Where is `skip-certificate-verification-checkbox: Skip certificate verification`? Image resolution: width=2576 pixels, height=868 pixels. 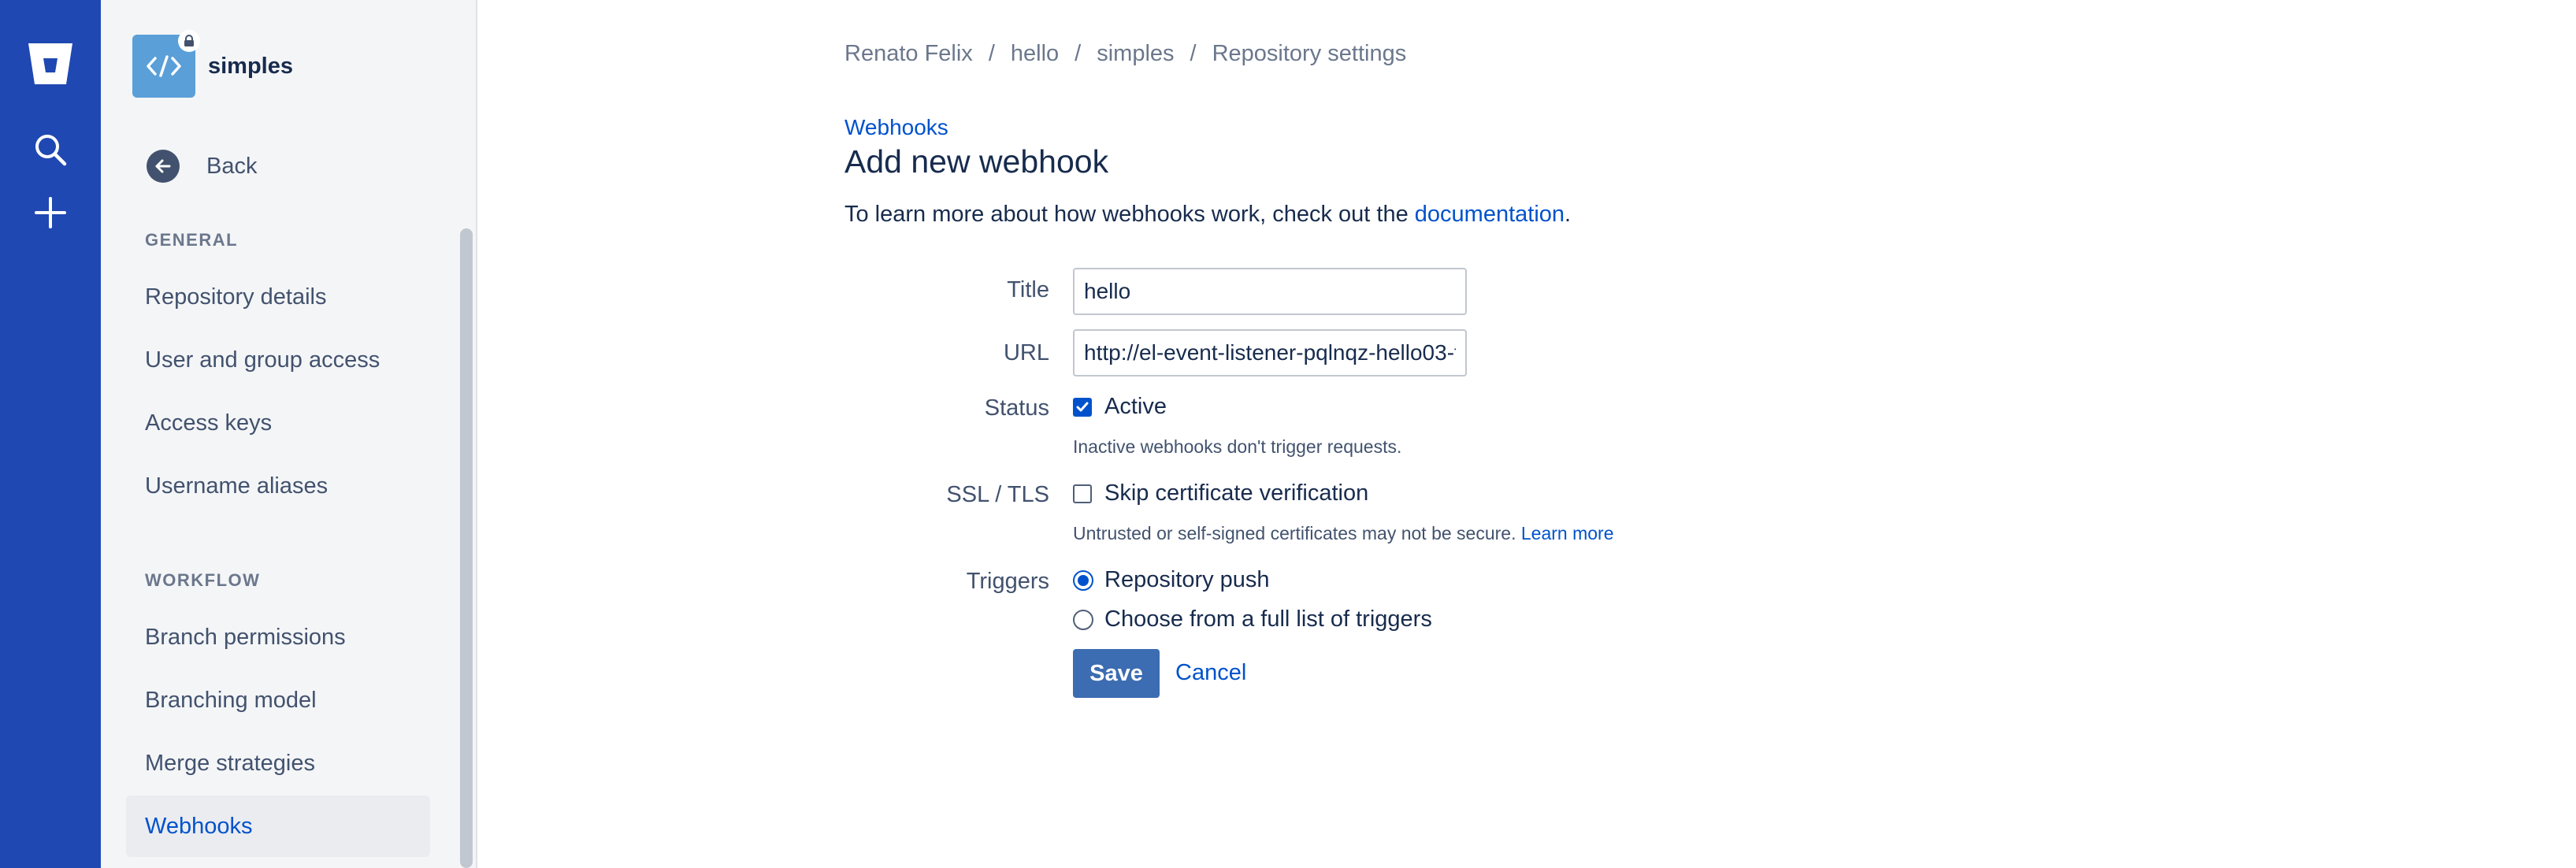 skip-certificate-verification-checkbox: Skip certificate verification is located at coordinates (1220, 493).